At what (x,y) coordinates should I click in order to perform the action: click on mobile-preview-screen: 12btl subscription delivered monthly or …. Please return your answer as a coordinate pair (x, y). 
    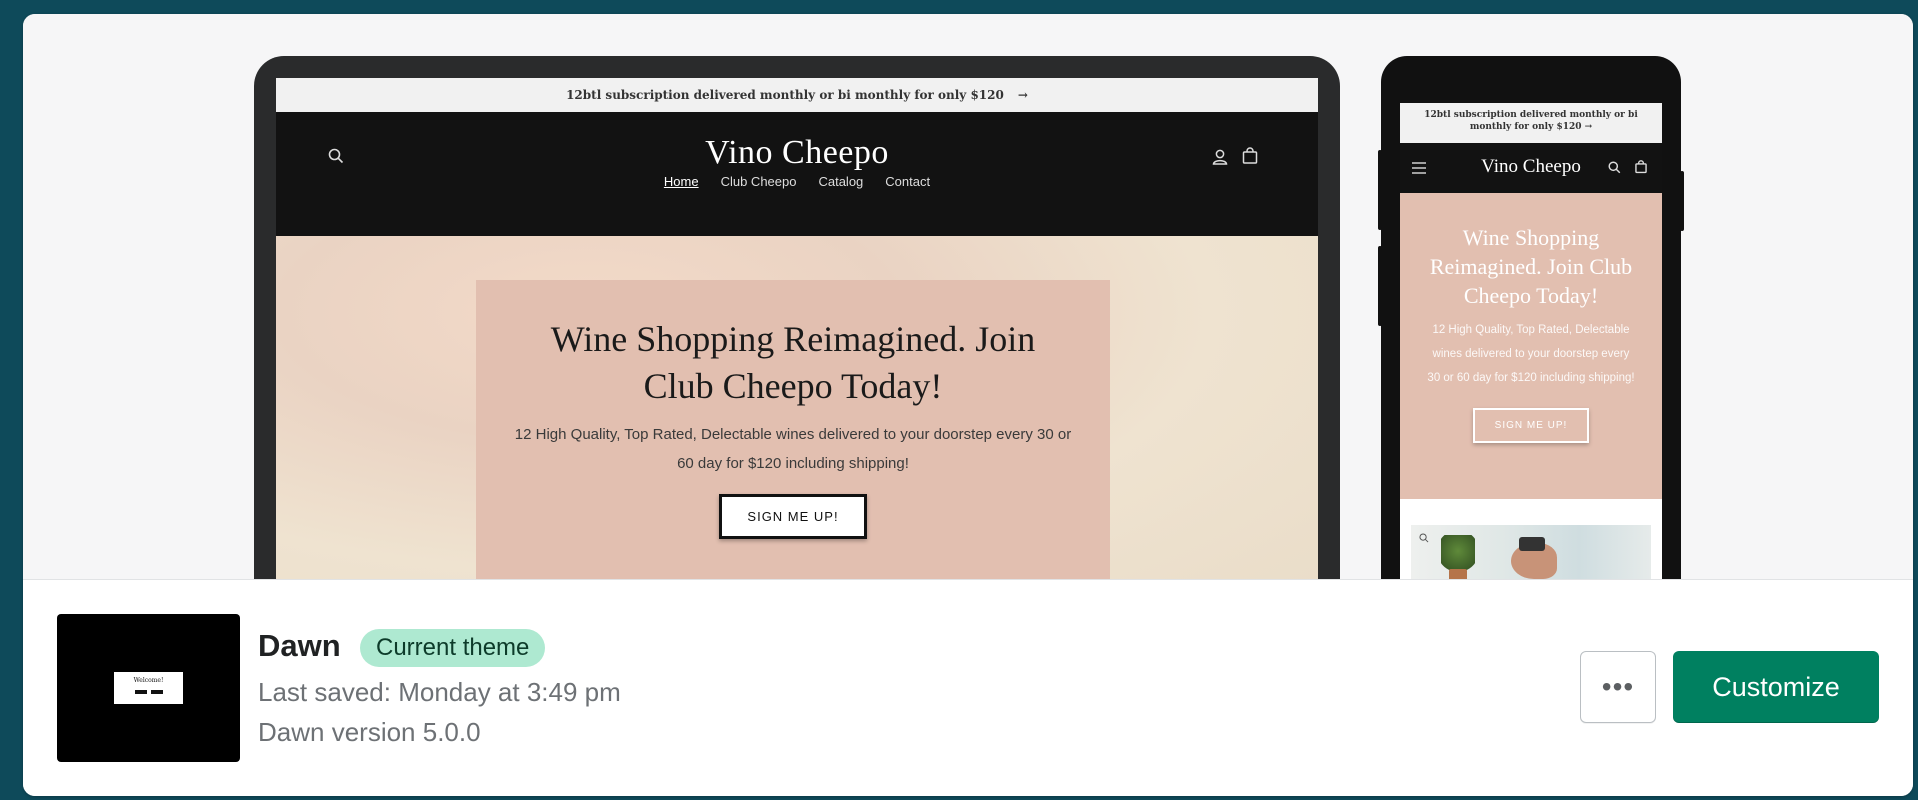
    Looking at the image, I should click on (1531, 359).